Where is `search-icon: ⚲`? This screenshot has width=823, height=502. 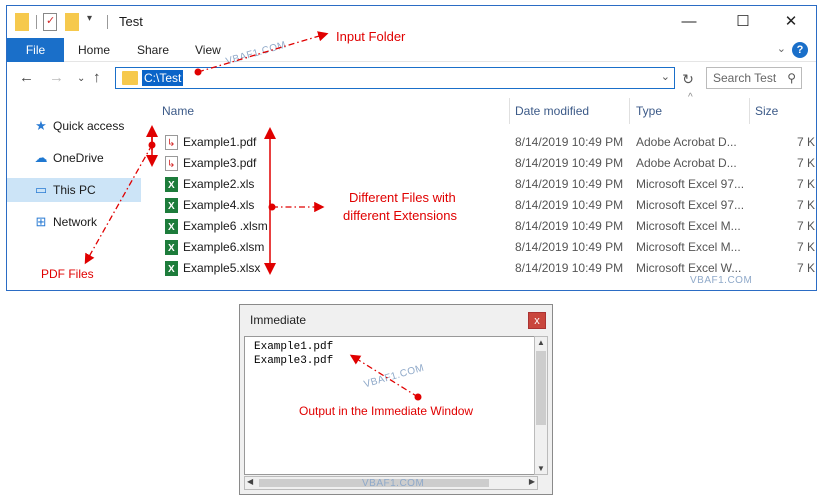 search-icon: ⚲ is located at coordinates (791, 78).